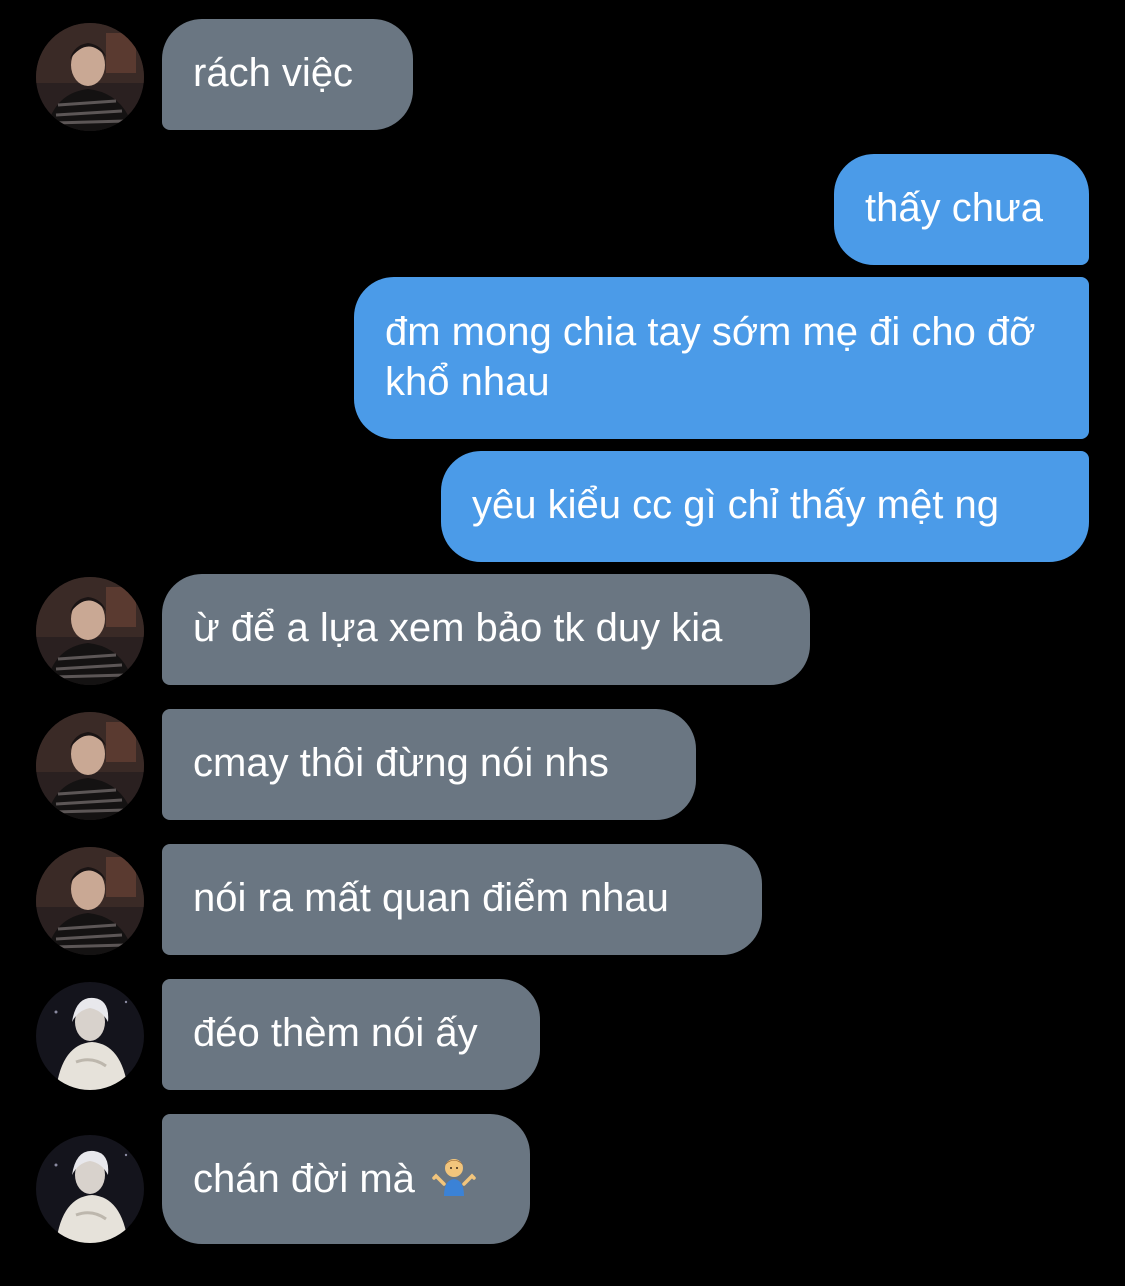  What do you see at coordinates (454, 1182) in the screenshot?
I see `man-shrugging-emoji-icon` at bounding box center [454, 1182].